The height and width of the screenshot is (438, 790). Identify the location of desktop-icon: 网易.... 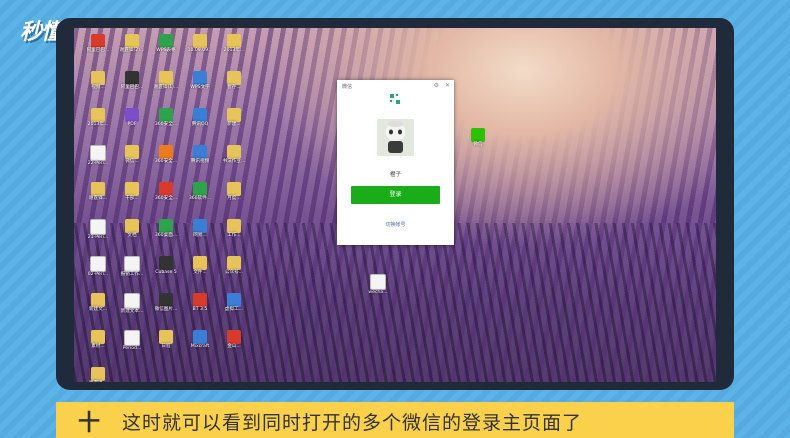
(200, 229).